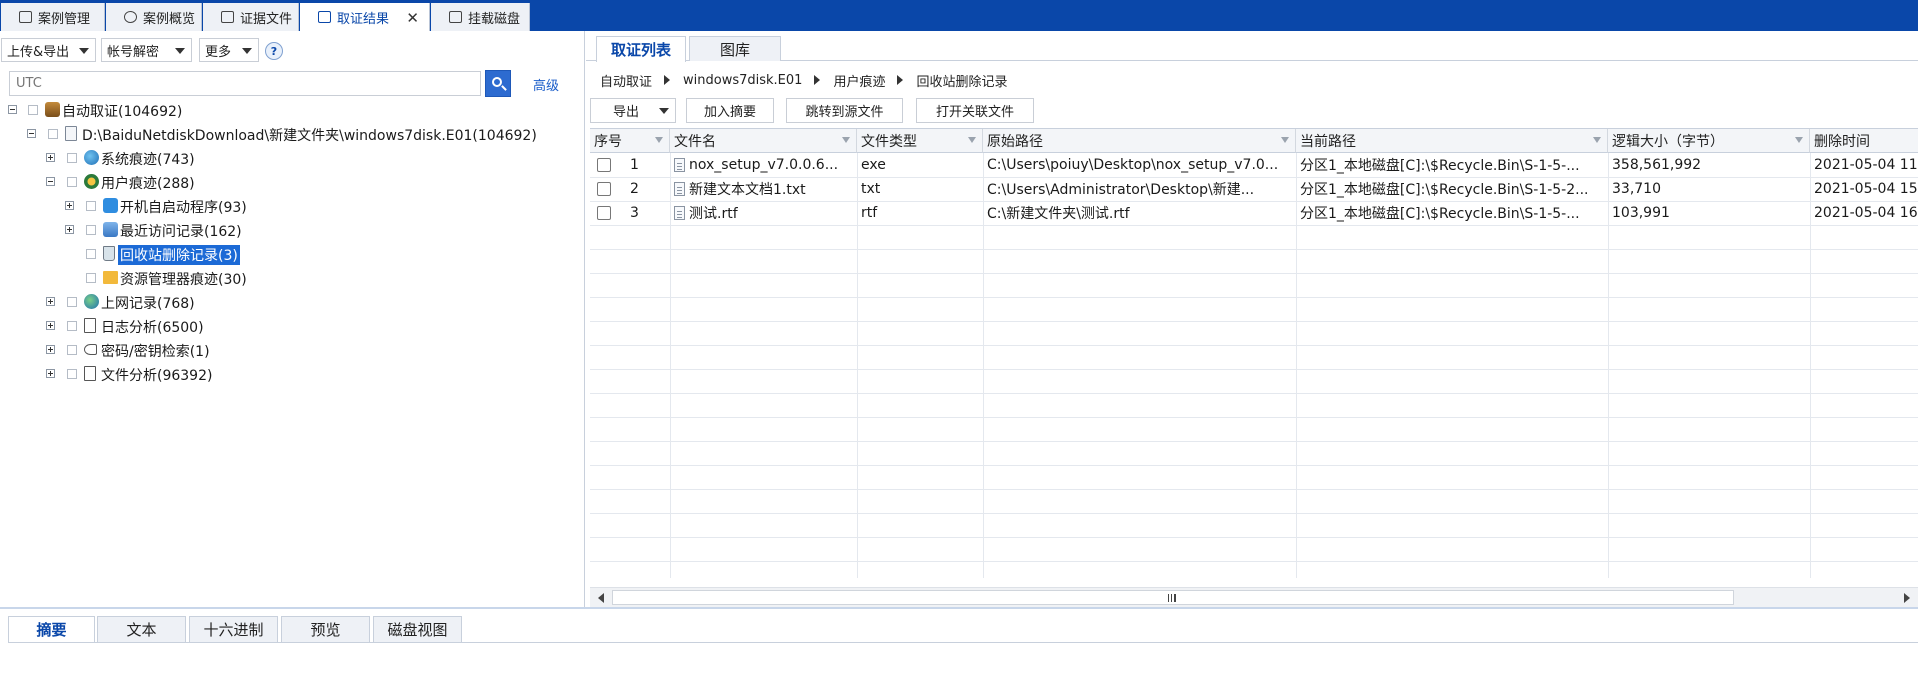 This screenshot has height=693, width=1918. What do you see at coordinates (48, 50) in the screenshot?
I see `upload-export-dropdown: 上传&导出` at bounding box center [48, 50].